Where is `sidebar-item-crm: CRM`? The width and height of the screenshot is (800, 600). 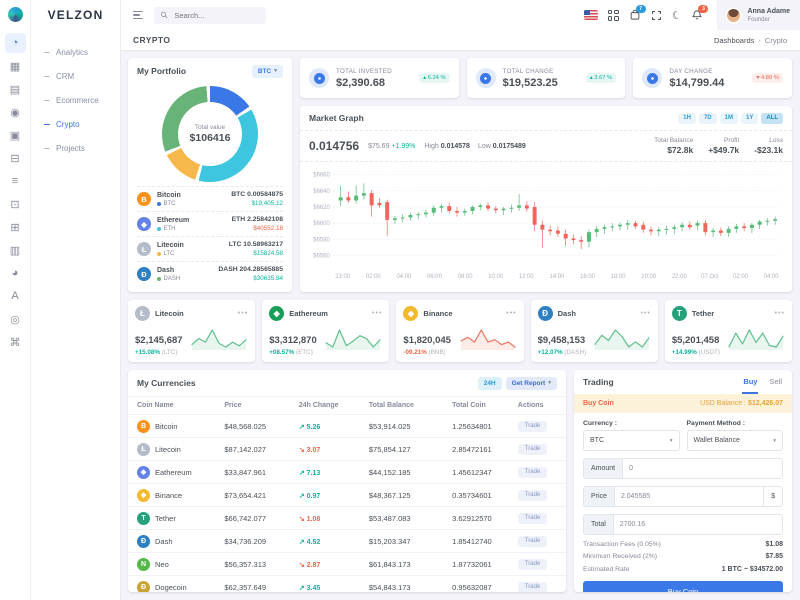
sidebar-item-crm: CRM is located at coordinates (82, 76).